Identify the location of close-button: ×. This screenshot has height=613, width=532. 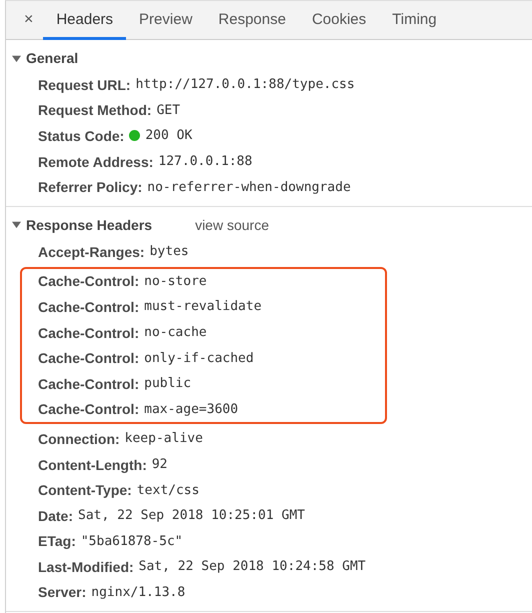
(29, 20).